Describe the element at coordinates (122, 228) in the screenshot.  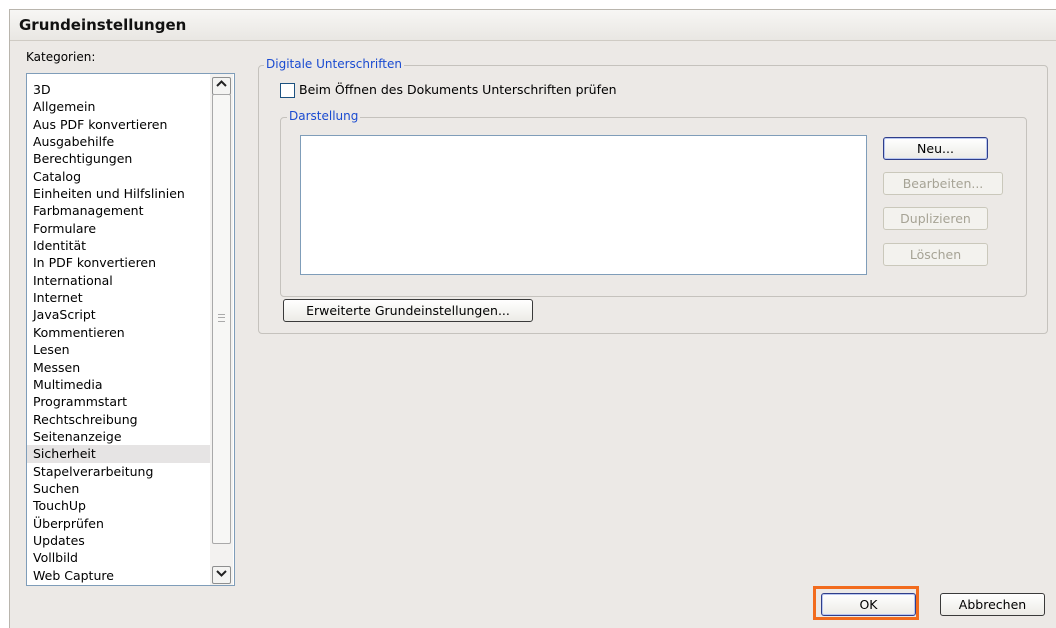
I see `list-item: Formulare` at that location.